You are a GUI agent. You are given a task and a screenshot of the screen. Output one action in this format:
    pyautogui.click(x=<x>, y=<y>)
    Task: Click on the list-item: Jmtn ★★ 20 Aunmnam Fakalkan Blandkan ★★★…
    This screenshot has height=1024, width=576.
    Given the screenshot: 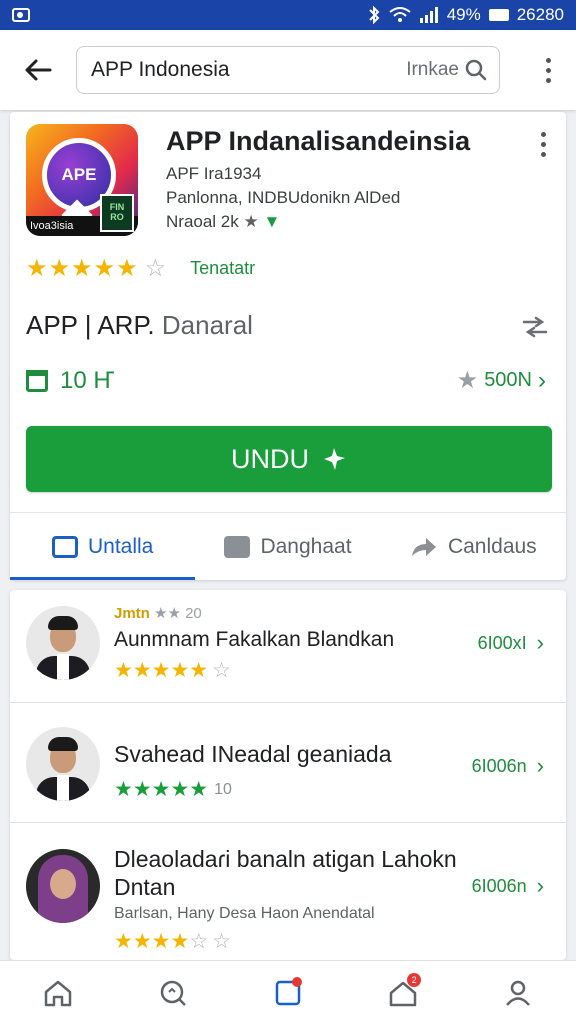 What is the action you would take?
    pyautogui.click(x=288, y=646)
    